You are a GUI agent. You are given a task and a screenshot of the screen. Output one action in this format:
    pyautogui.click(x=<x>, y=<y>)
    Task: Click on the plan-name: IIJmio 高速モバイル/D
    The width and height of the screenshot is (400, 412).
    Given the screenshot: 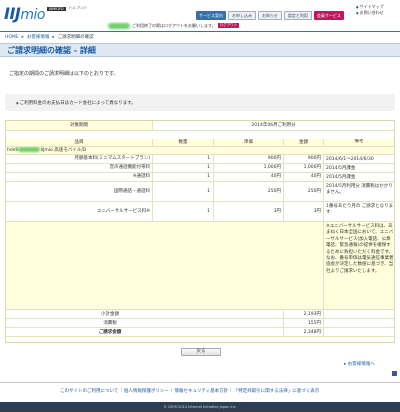 What is the action you would take?
    pyautogui.click(x=63, y=150)
    